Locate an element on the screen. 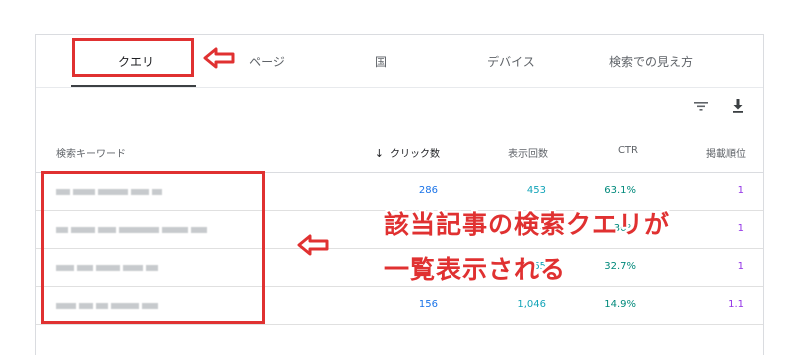 This screenshot has height=355, width=801. tab-devices: デバイス is located at coordinates (511, 61).